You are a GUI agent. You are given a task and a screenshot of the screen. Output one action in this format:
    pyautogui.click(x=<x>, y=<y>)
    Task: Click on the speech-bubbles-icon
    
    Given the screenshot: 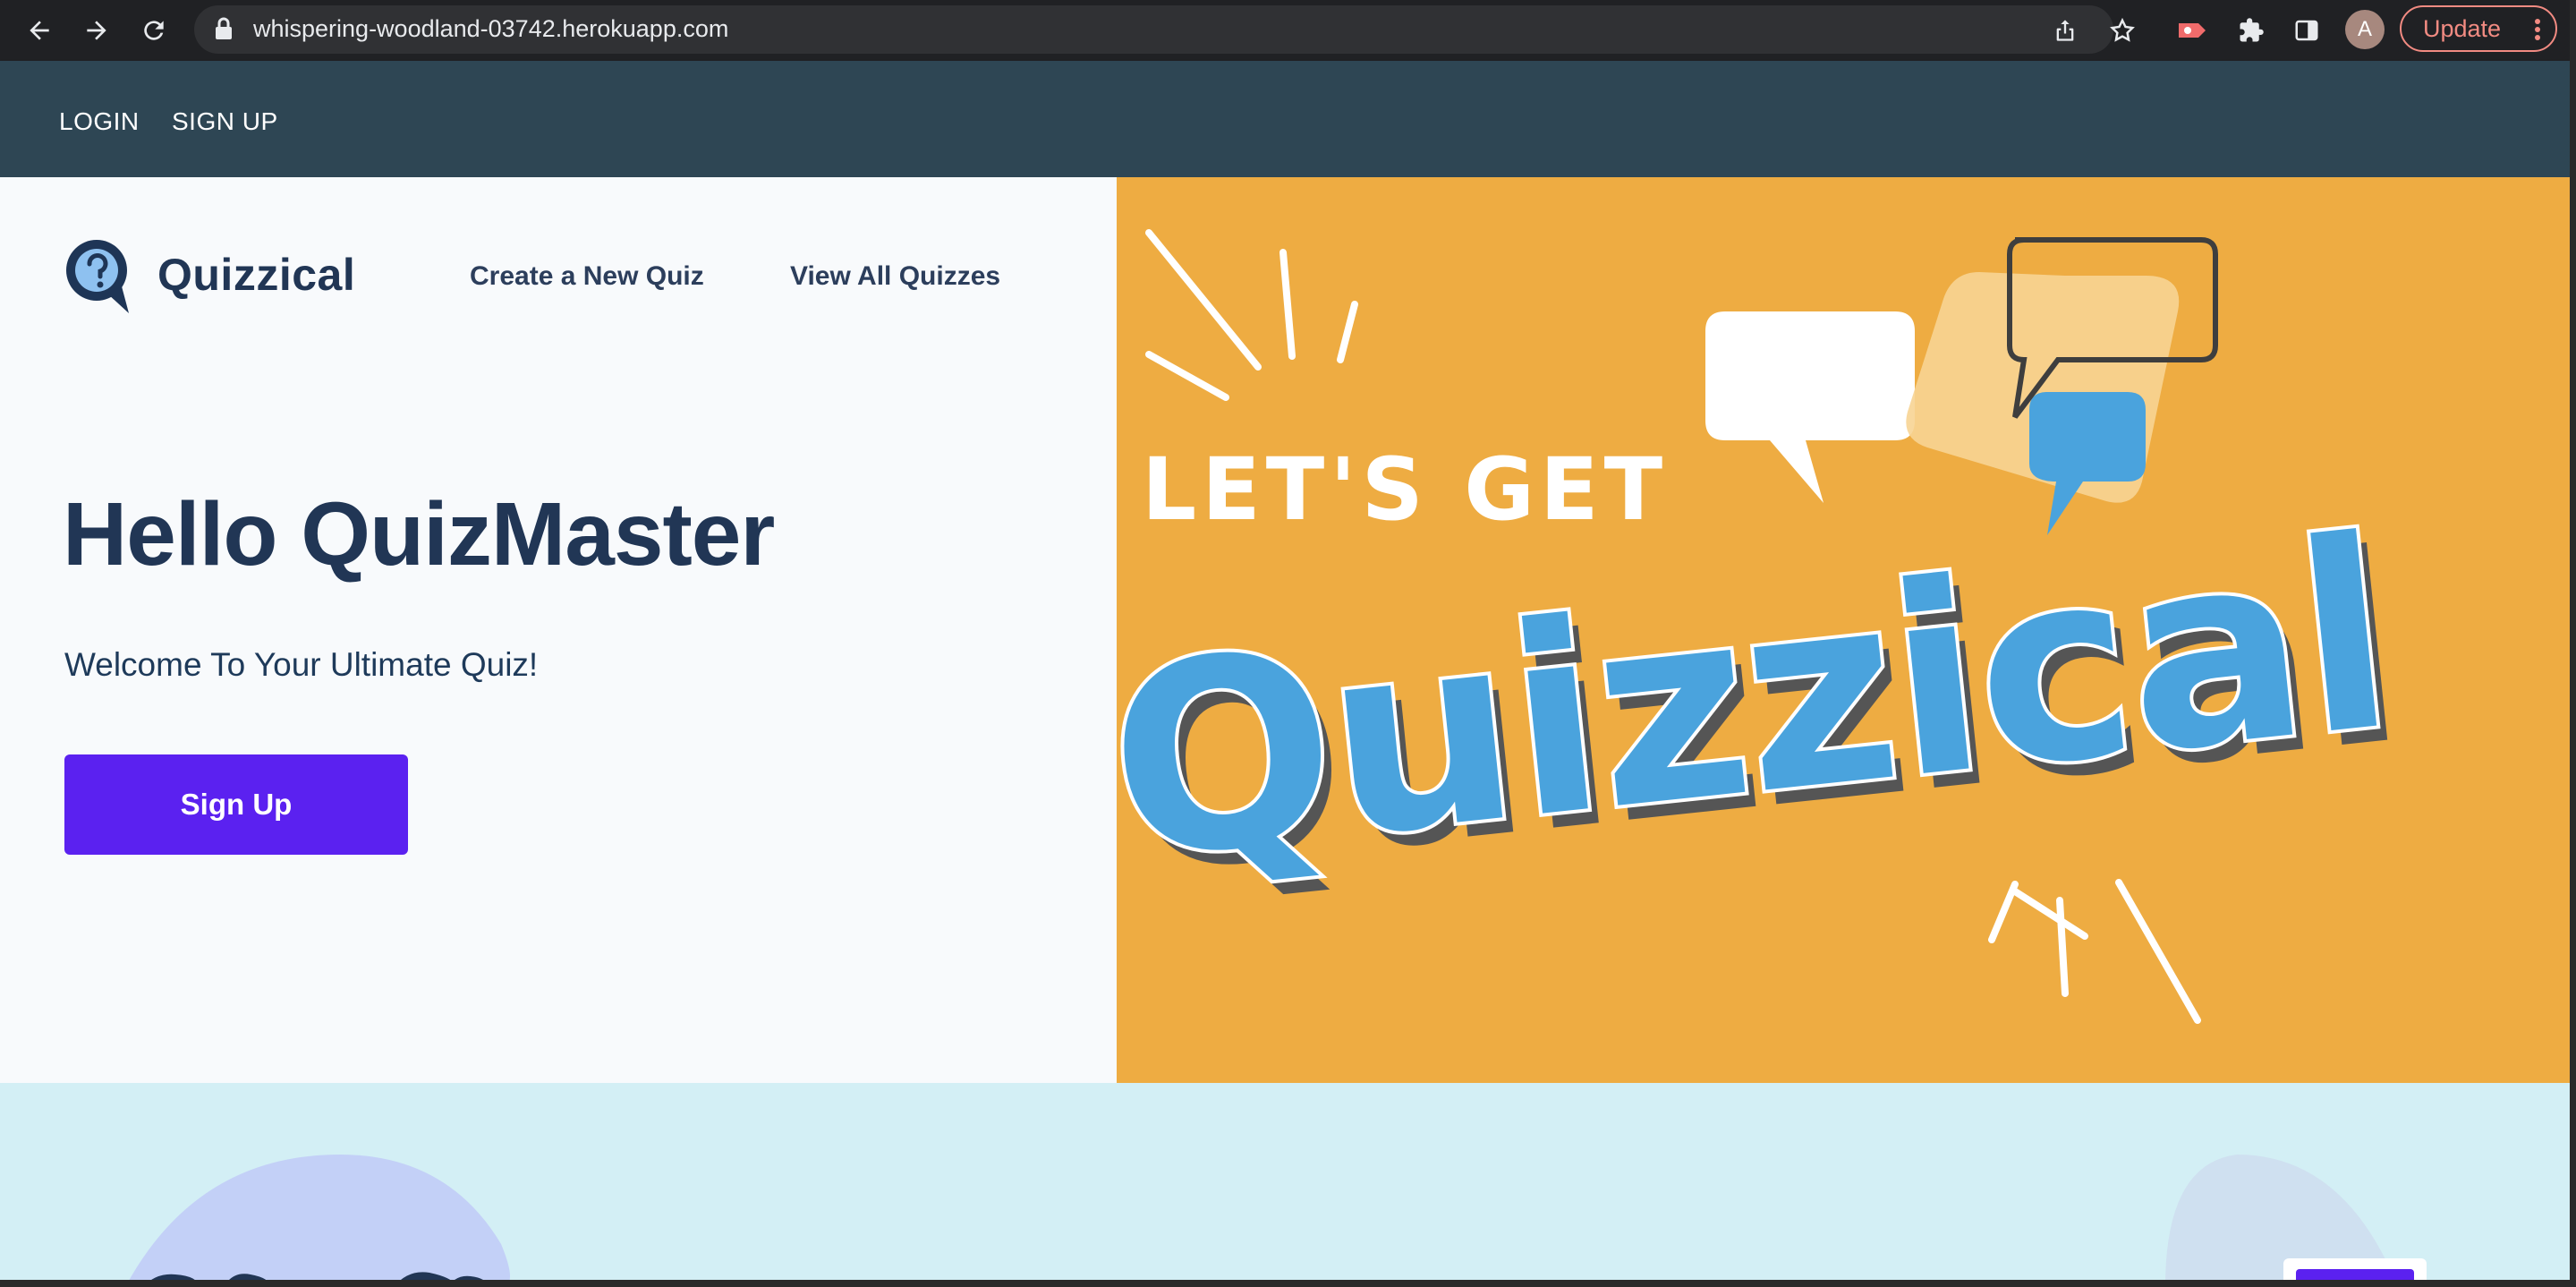 What is the action you would take?
    pyautogui.click(x=1961, y=386)
    